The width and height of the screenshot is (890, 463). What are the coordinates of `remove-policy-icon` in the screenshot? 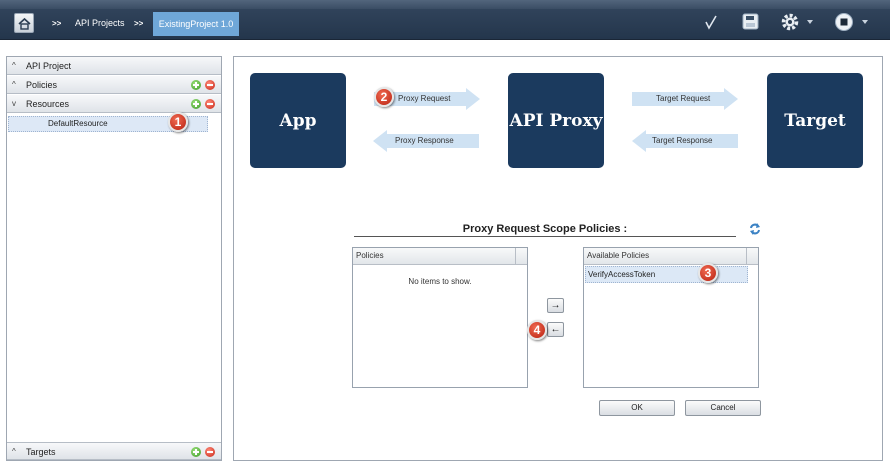 It's located at (210, 85).